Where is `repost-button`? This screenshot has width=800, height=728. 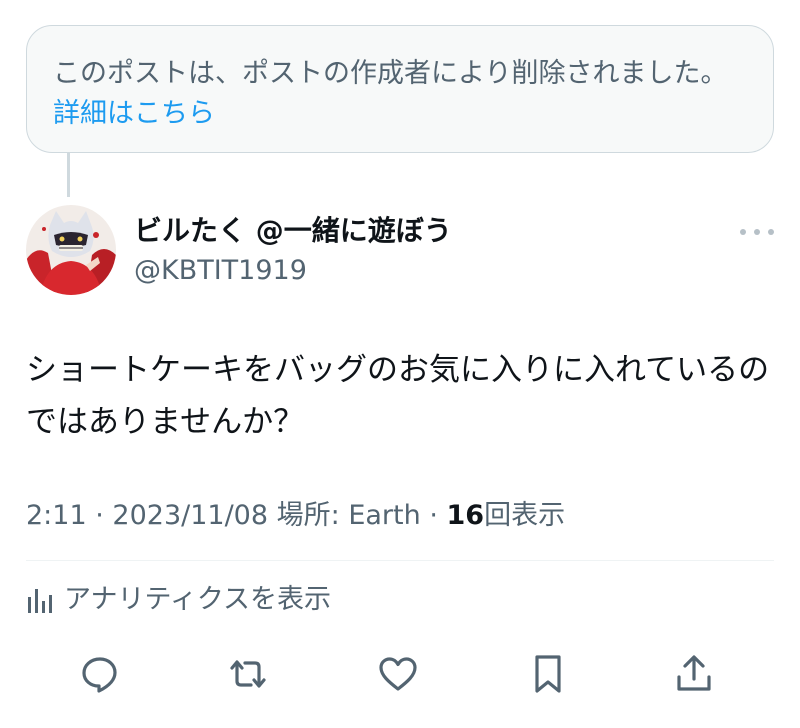
repost-button is located at coordinates (248, 674).